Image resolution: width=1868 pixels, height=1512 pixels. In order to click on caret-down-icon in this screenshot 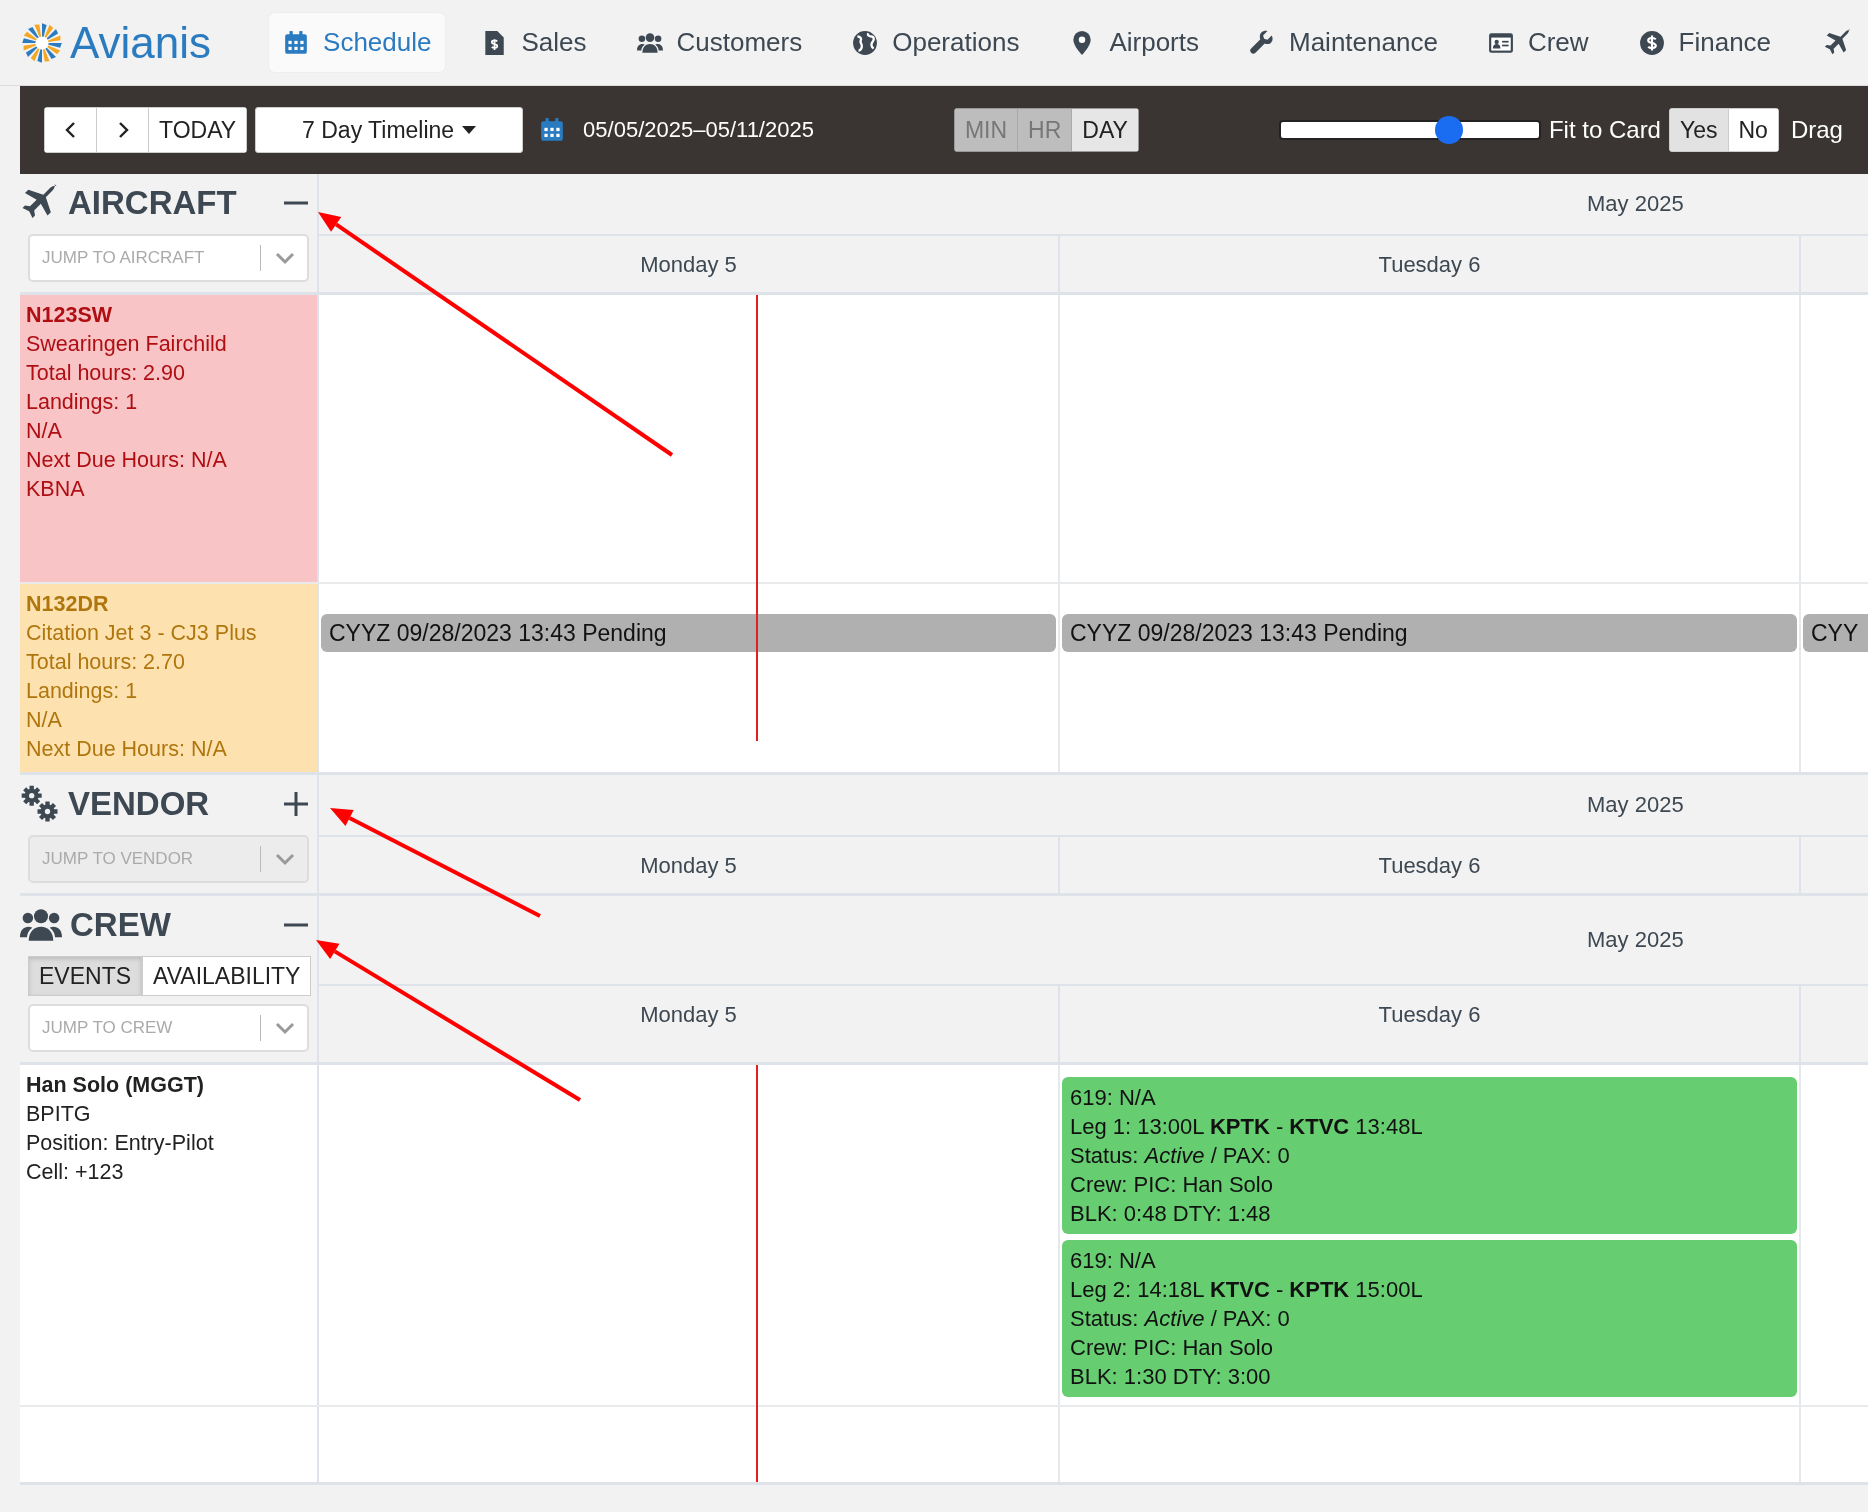, I will do `click(469, 130)`.